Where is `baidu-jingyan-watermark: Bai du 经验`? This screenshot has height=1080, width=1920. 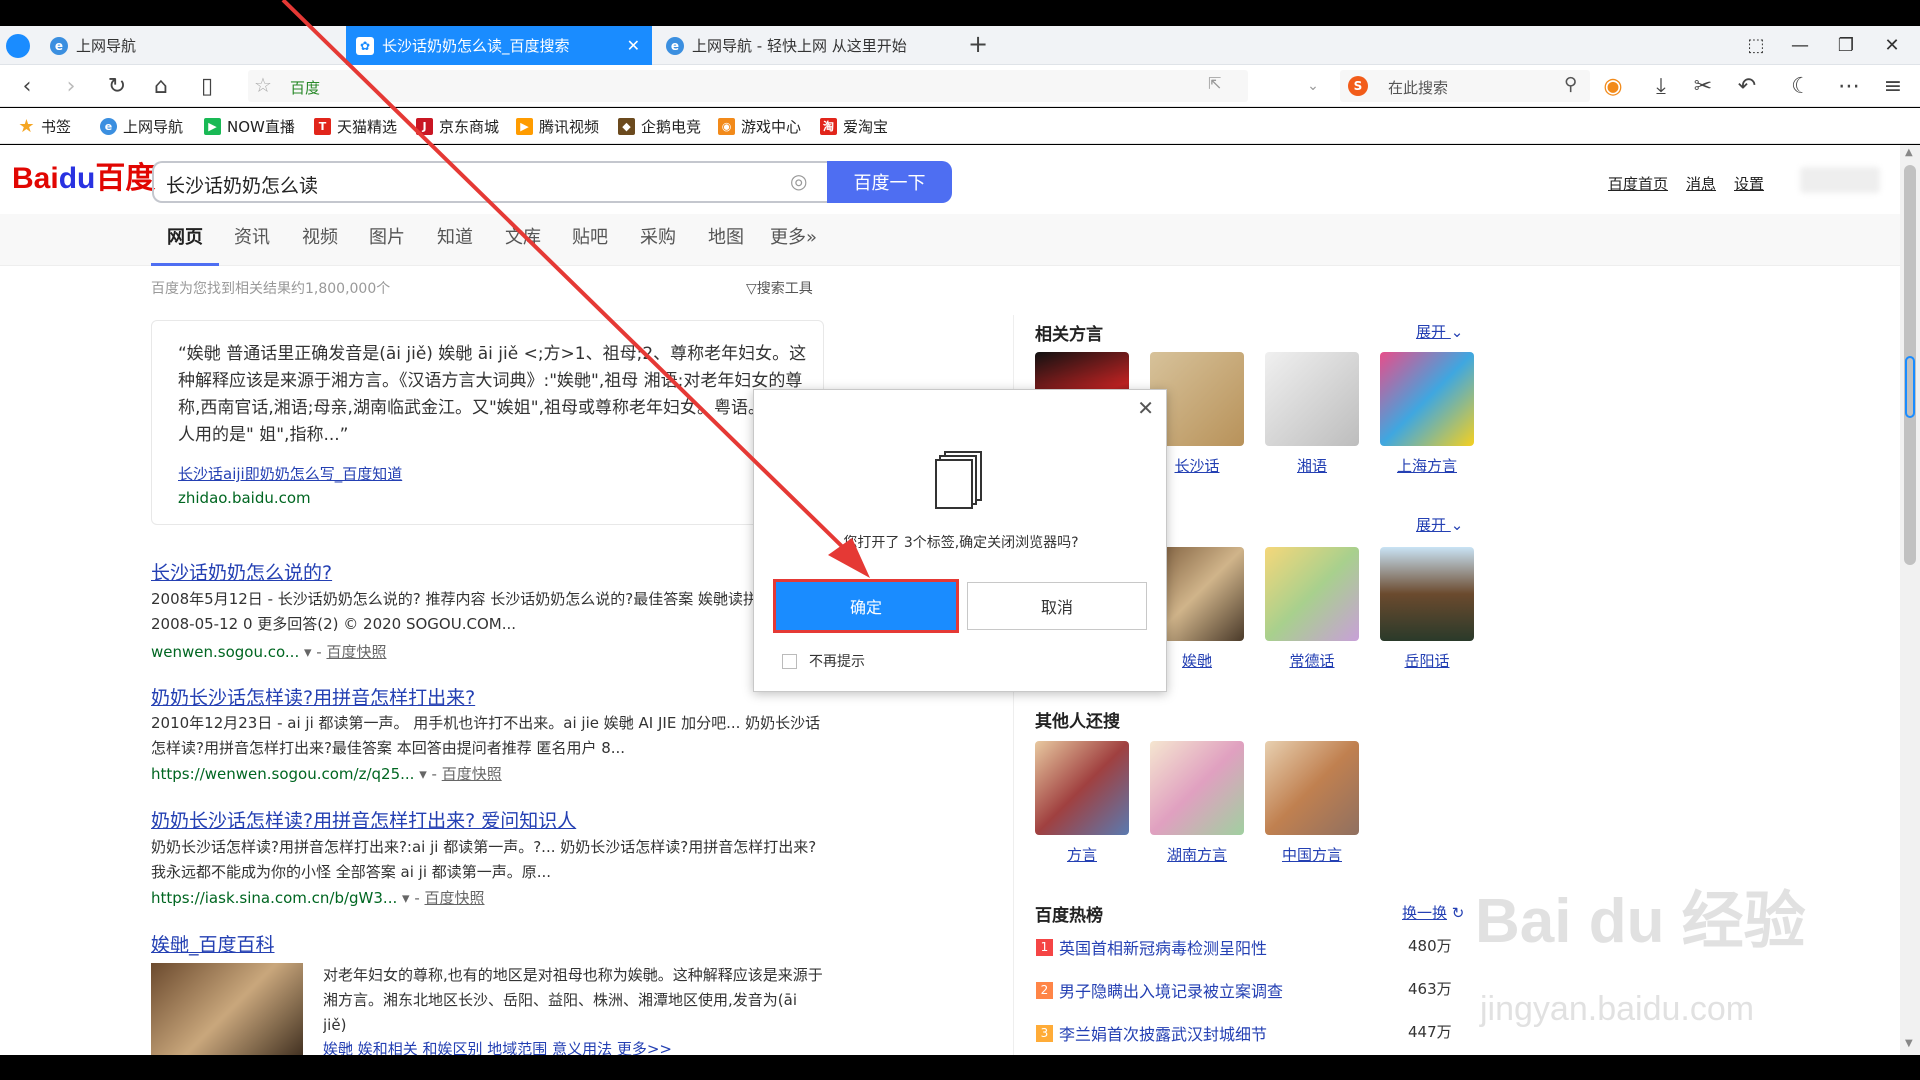 baidu-jingyan-watermark: Bai du 经验 is located at coordinates (1640, 921).